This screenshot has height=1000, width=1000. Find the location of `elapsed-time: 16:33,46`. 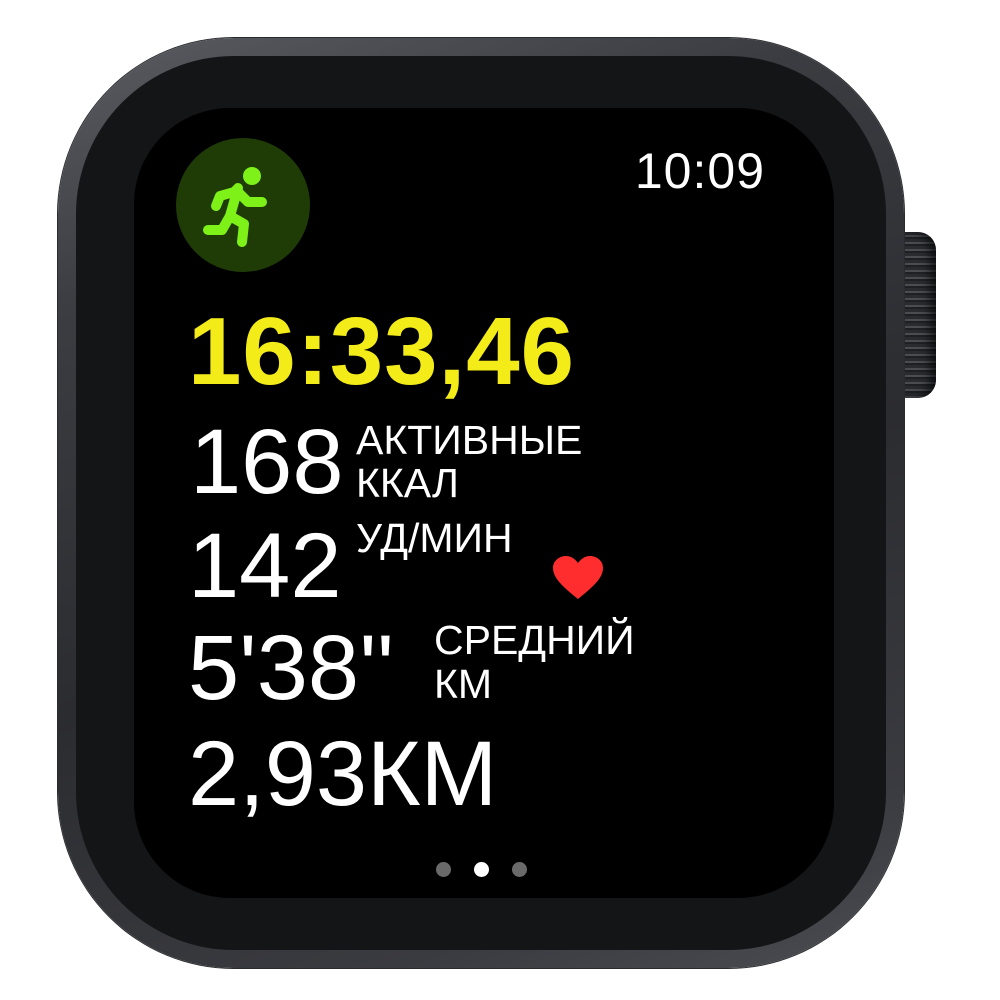

elapsed-time: 16:33,46 is located at coordinates (381, 351).